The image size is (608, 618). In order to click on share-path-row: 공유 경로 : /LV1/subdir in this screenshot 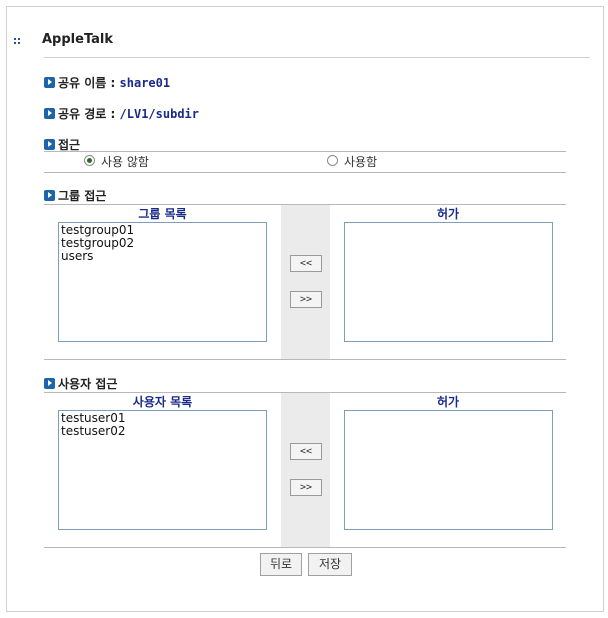, I will do `click(121, 113)`.